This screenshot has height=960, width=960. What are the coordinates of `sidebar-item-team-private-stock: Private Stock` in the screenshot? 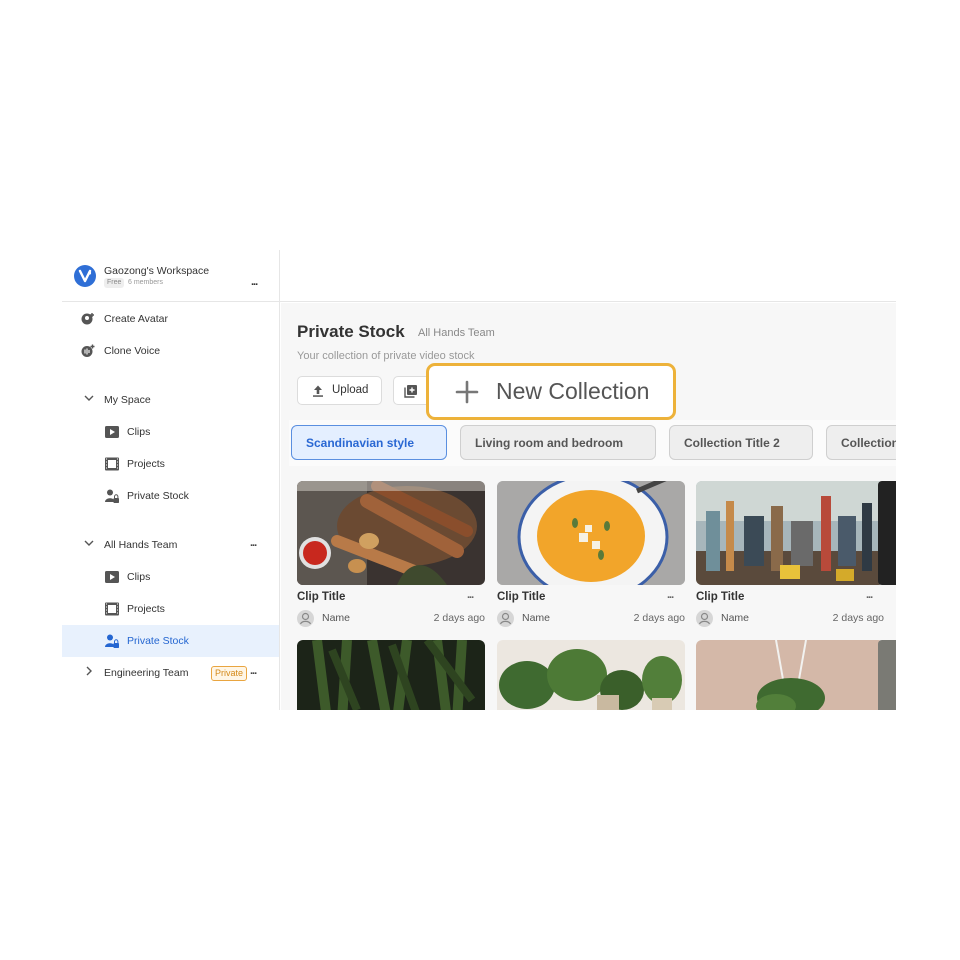 It's located at (170, 641).